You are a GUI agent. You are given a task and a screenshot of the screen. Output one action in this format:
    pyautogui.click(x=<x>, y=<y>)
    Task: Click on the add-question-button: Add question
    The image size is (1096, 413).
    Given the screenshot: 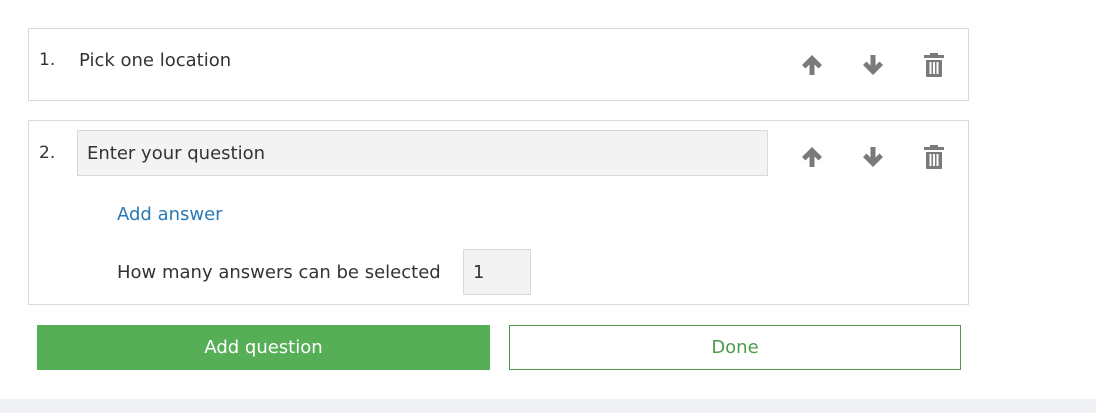 What is the action you would take?
    pyautogui.click(x=263, y=347)
    